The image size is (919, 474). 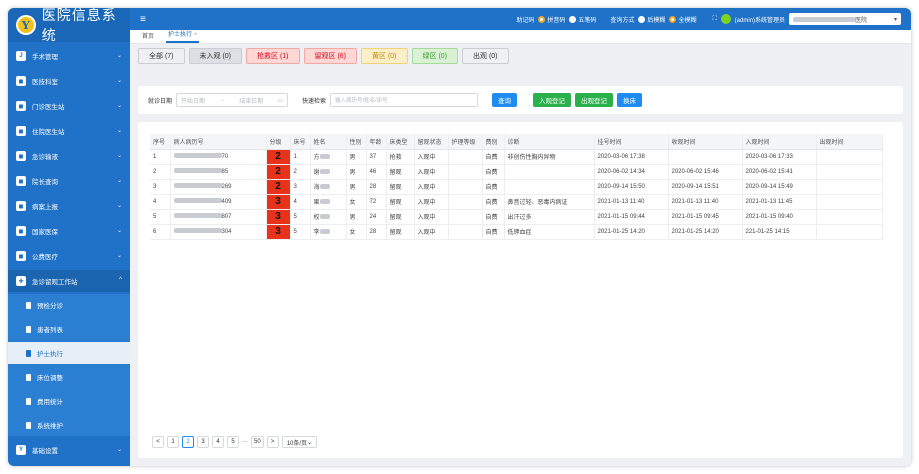 What do you see at coordinates (160, 202) in the screenshot?
I see `table-cell: 4` at bounding box center [160, 202].